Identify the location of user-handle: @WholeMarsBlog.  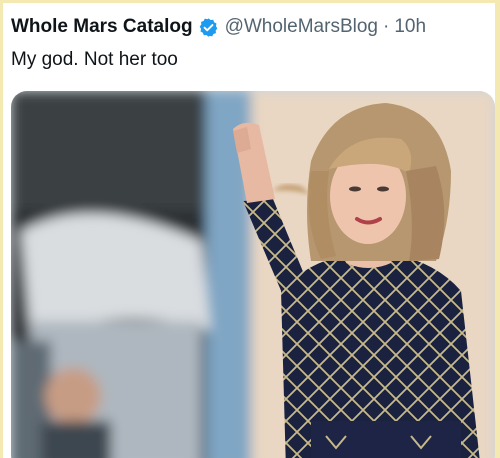
(301, 27).